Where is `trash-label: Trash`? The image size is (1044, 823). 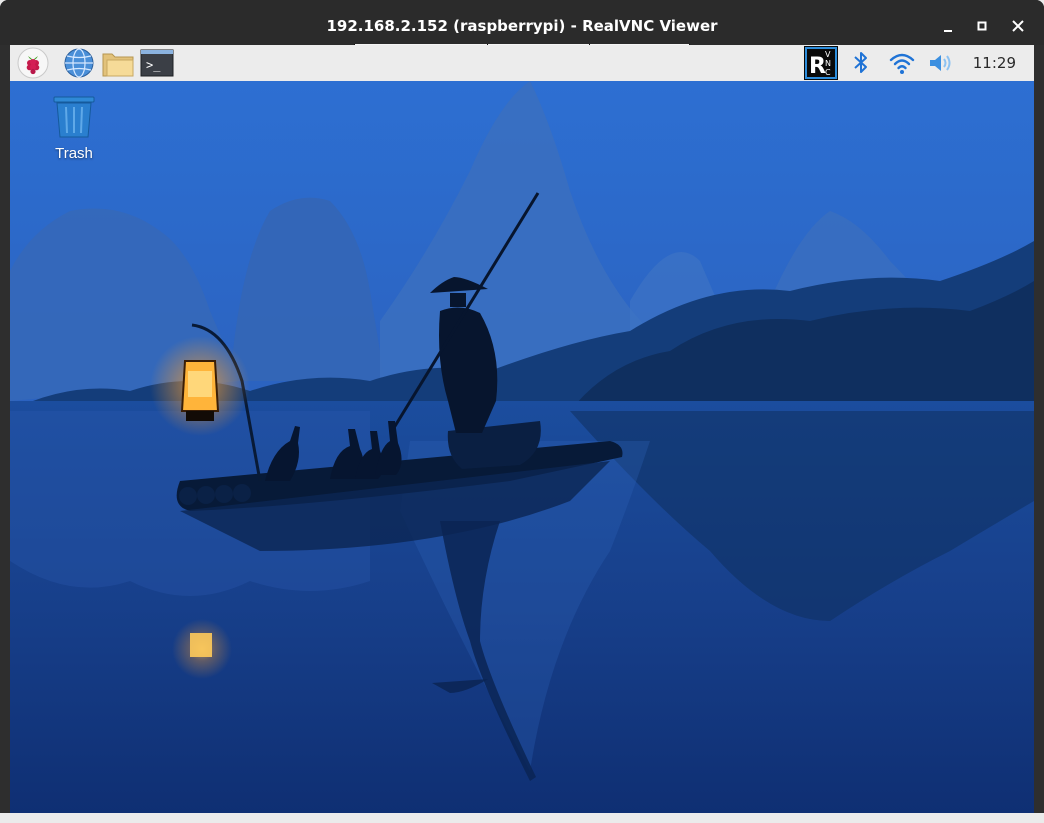
trash-label: Trash is located at coordinates (74, 153).